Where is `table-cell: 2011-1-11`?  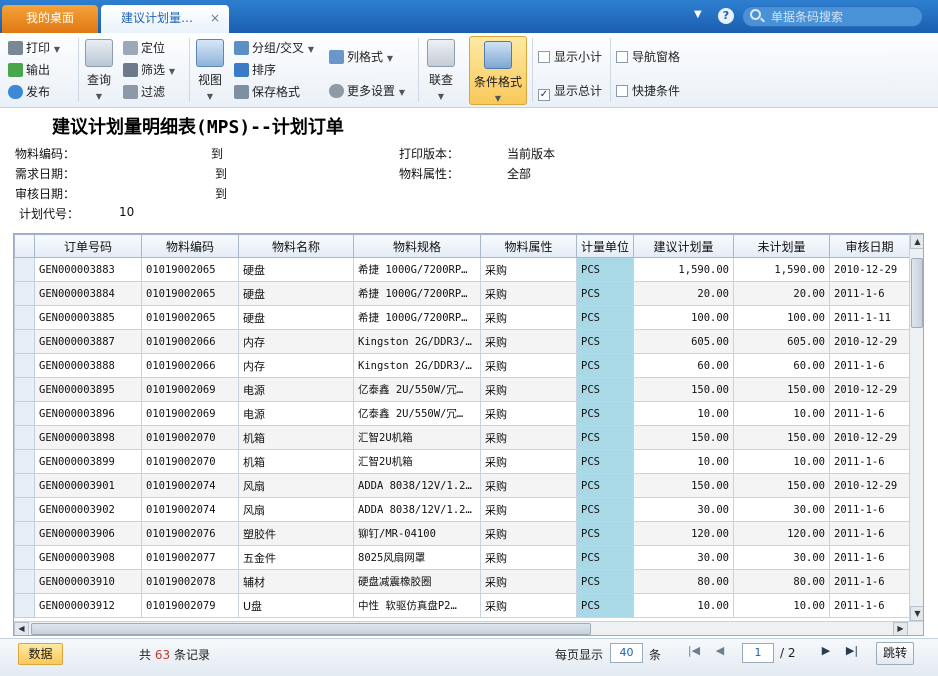
table-cell: 2011-1-11 is located at coordinates (869, 317).